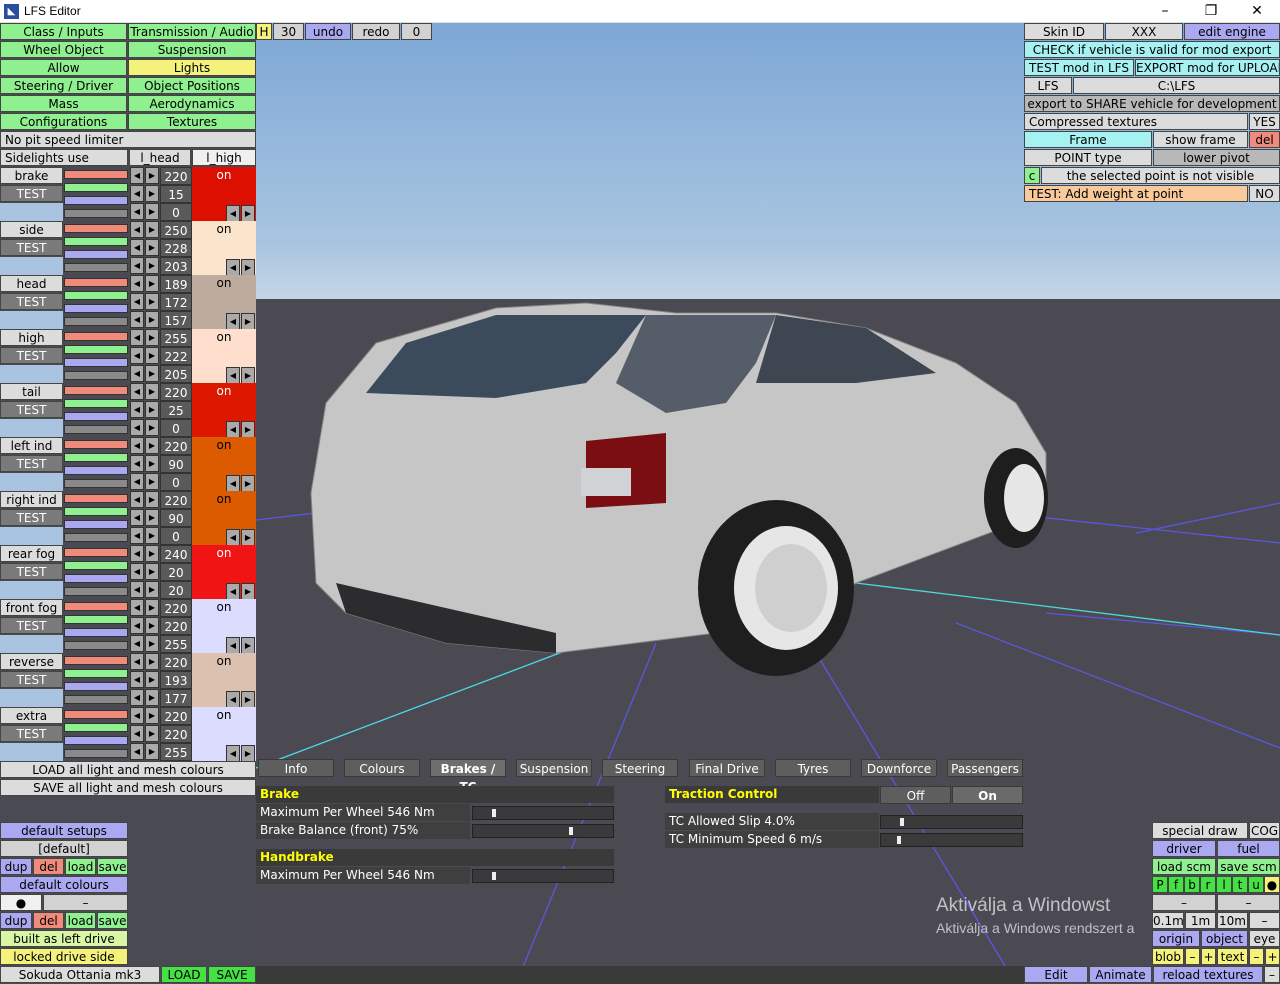 This screenshot has height=984, width=1280. I want to click on sidelights-l-high: l_high, so click(224, 157).